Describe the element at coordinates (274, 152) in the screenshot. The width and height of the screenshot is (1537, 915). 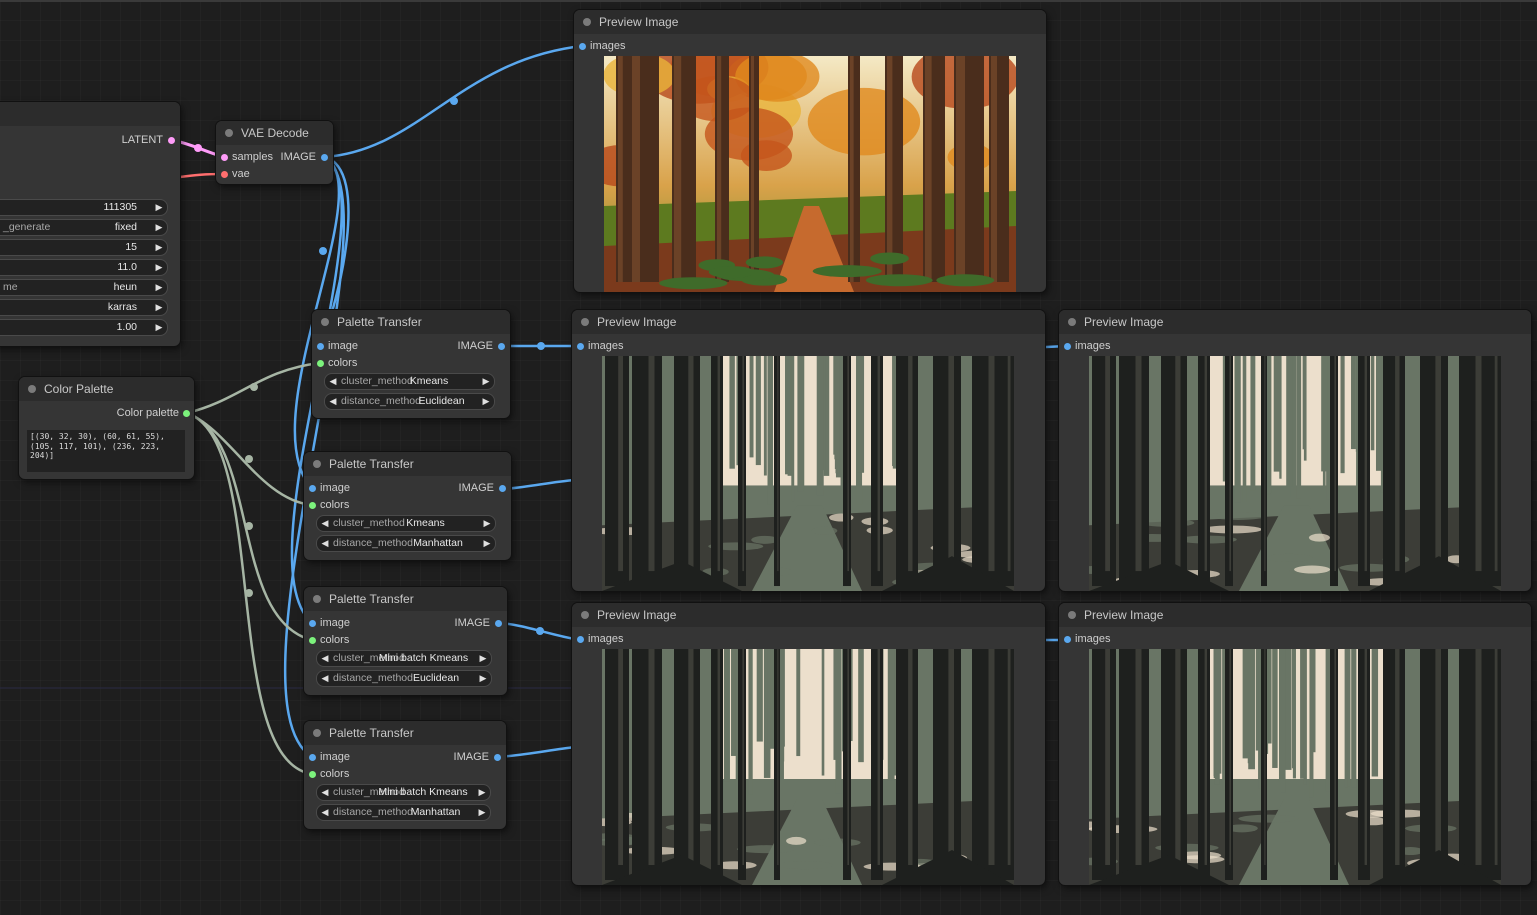
I see `vae-decode-node: VAE Decode samples vae IMAGE` at that location.